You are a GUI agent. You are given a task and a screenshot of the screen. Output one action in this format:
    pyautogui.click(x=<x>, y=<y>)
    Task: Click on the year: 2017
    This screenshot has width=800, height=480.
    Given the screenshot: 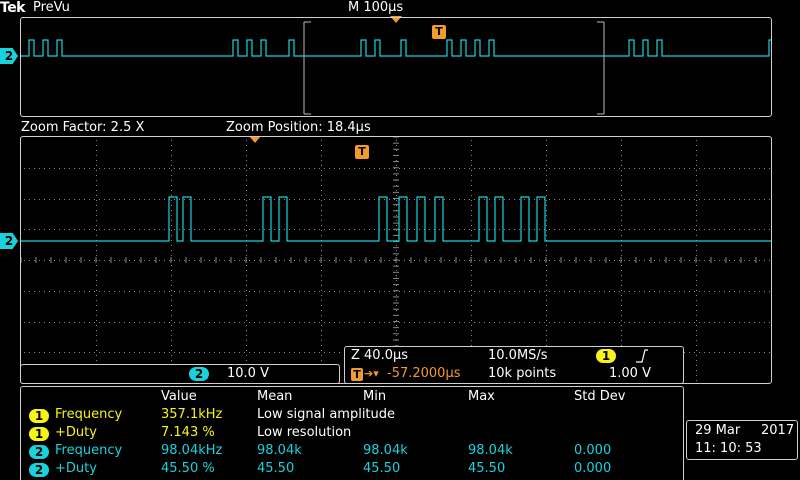 What is the action you would take?
    pyautogui.click(x=778, y=430)
    